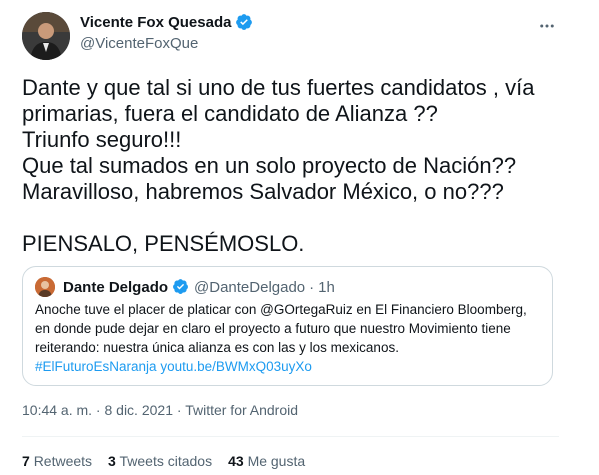  I want to click on retweets-label: Retweets, so click(63, 461).